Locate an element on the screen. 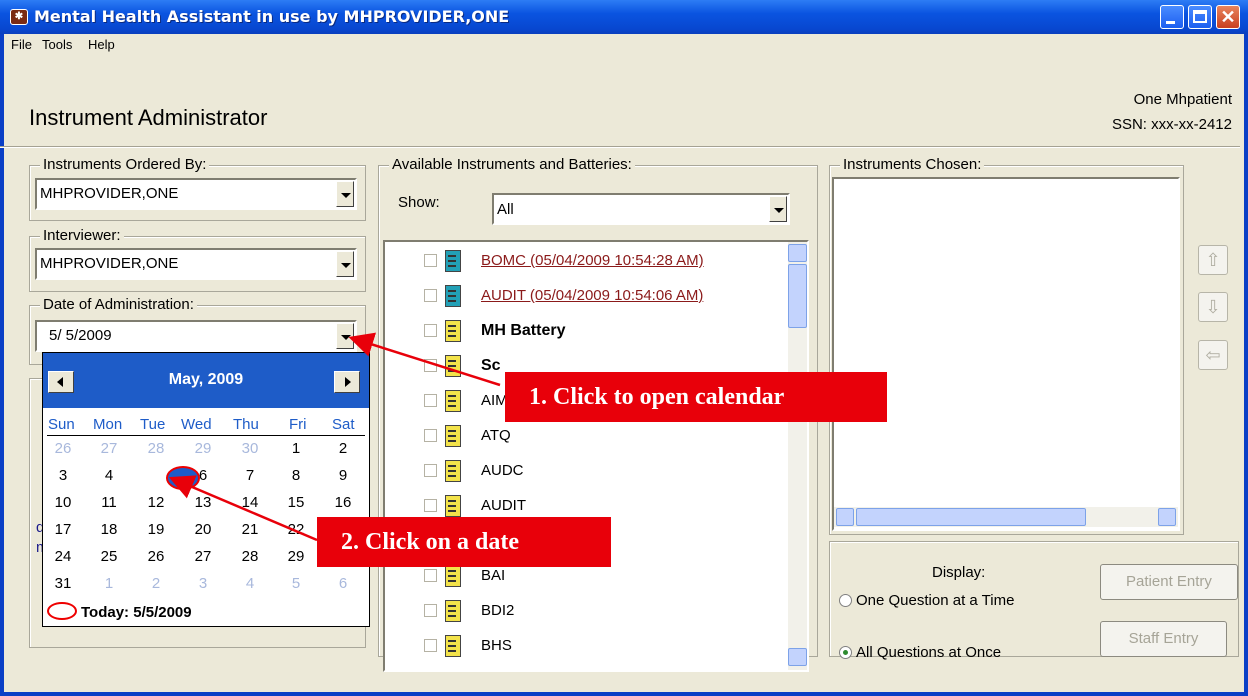 Image resolution: width=1248 pixels, height=696 pixels. arrow-to-date is located at coordinates (243, 508).